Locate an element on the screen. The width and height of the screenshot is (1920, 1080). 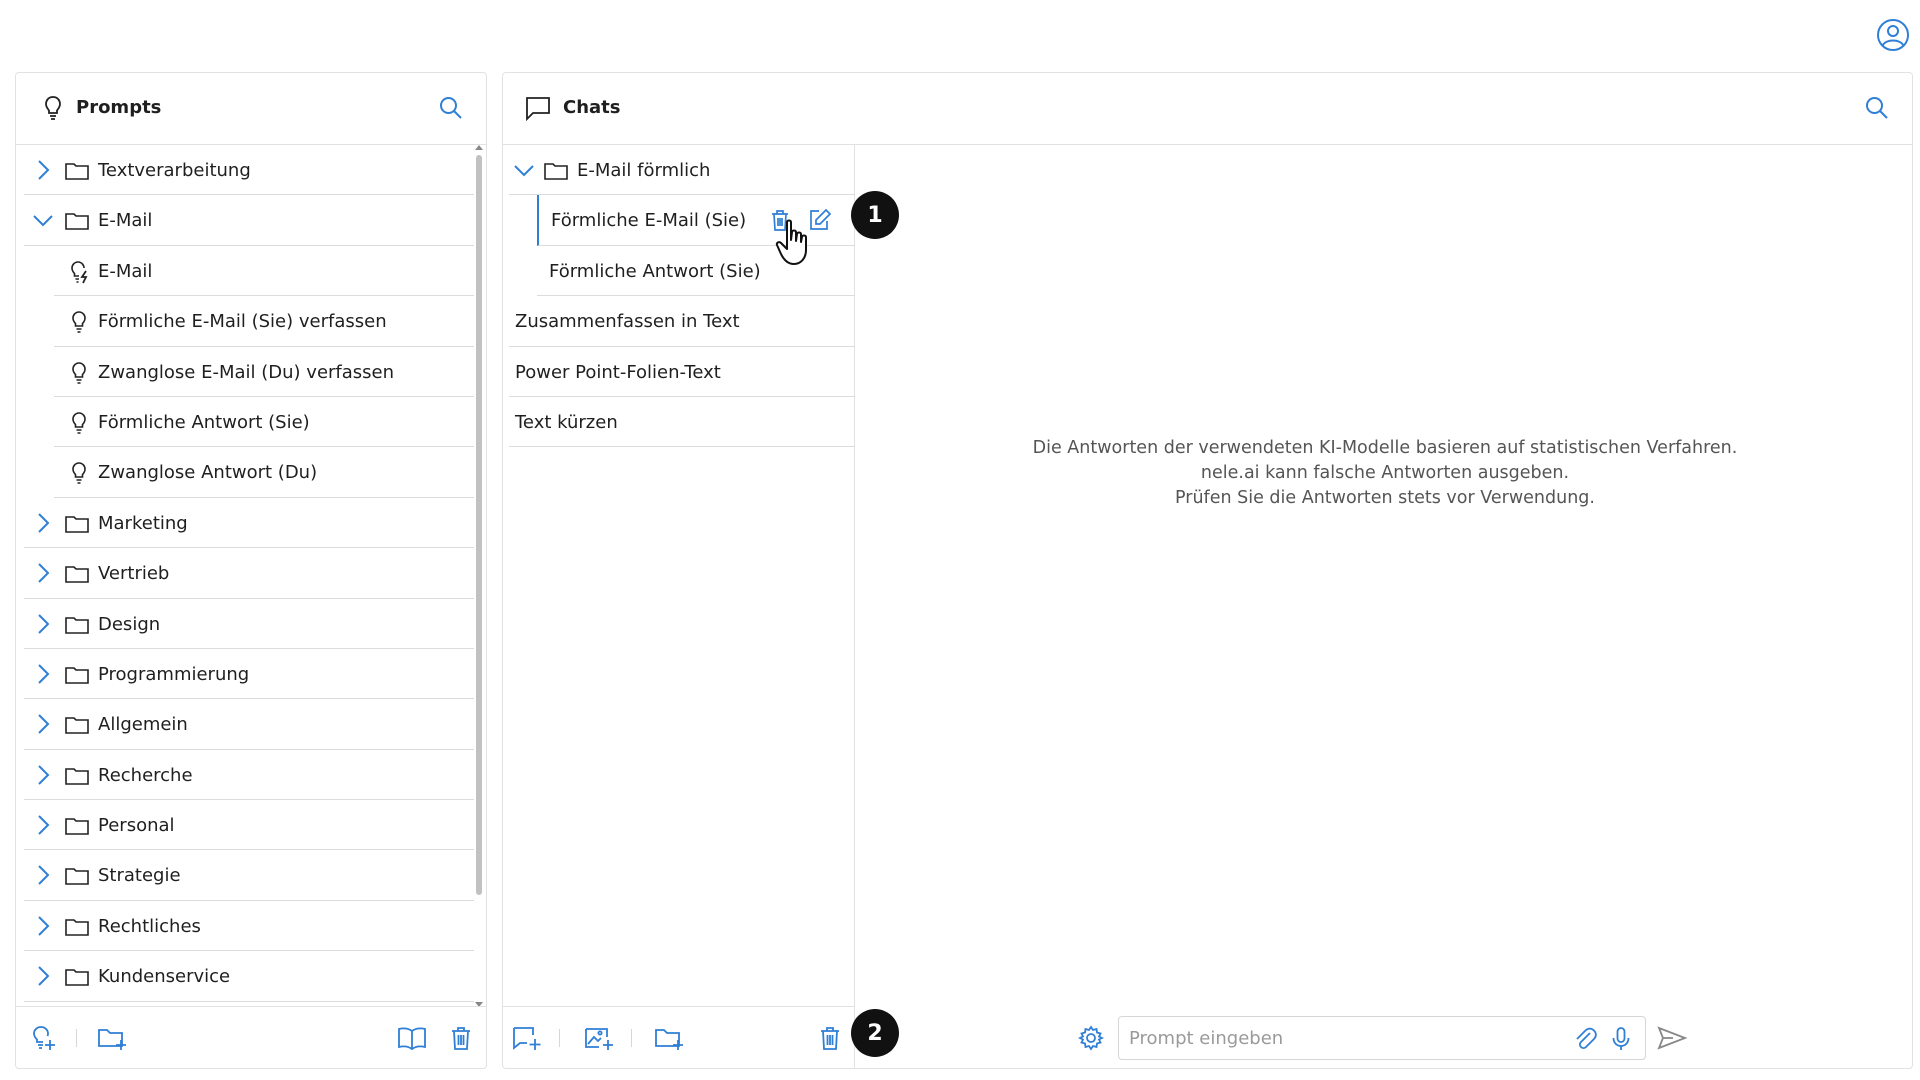
prompt-tree-label: Vertrieb is located at coordinates (134, 574).